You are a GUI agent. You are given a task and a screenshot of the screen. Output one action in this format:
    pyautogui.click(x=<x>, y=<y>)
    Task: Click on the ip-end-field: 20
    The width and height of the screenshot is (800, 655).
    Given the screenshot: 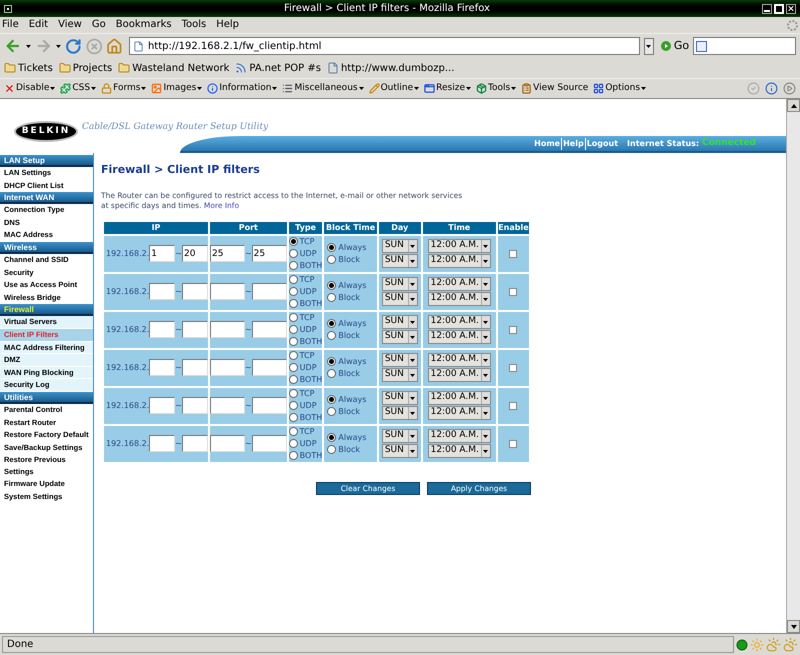 What is the action you would take?
    pyautogui.click(x=195, y=253)
    